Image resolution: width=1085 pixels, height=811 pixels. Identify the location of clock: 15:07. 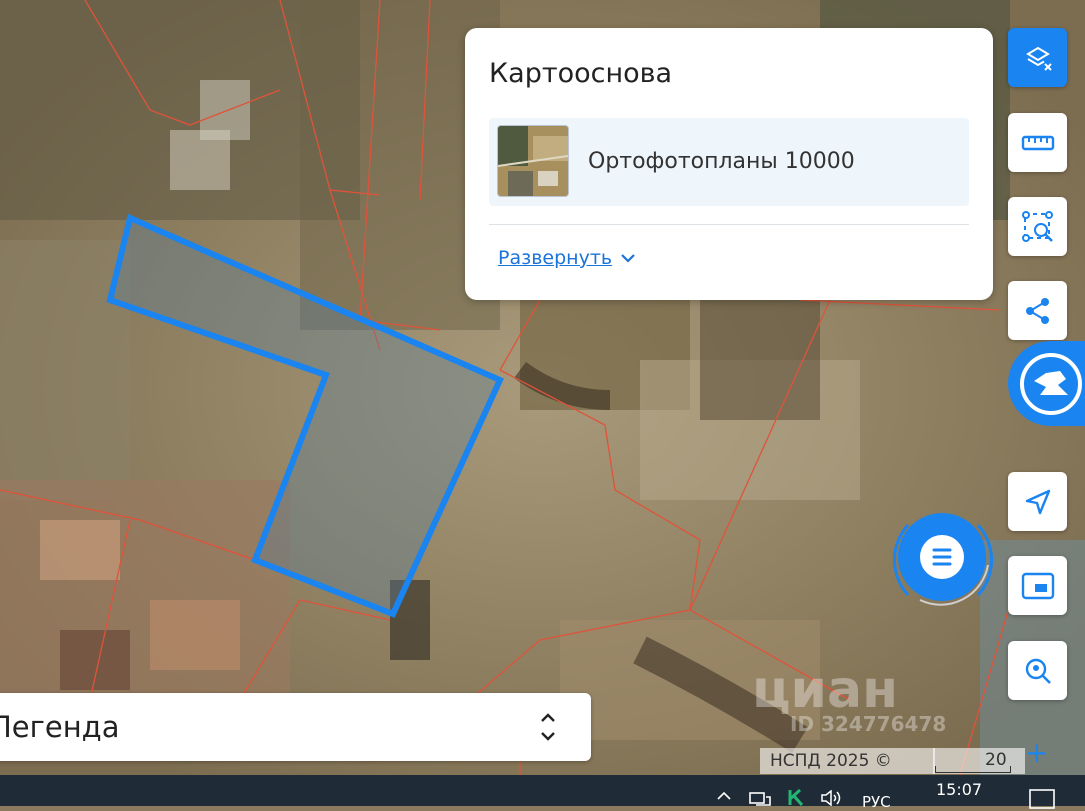
(959, 789).